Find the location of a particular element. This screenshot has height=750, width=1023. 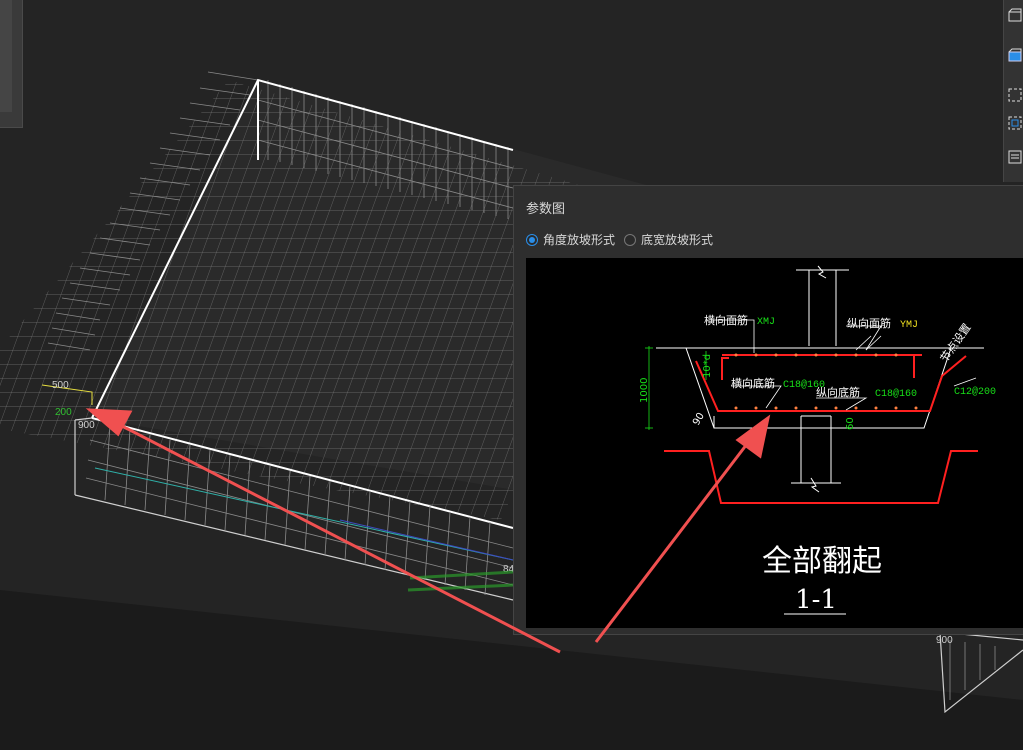

label-longitudinal-top: 纵向面筋 is located at coordinates (869, 323).